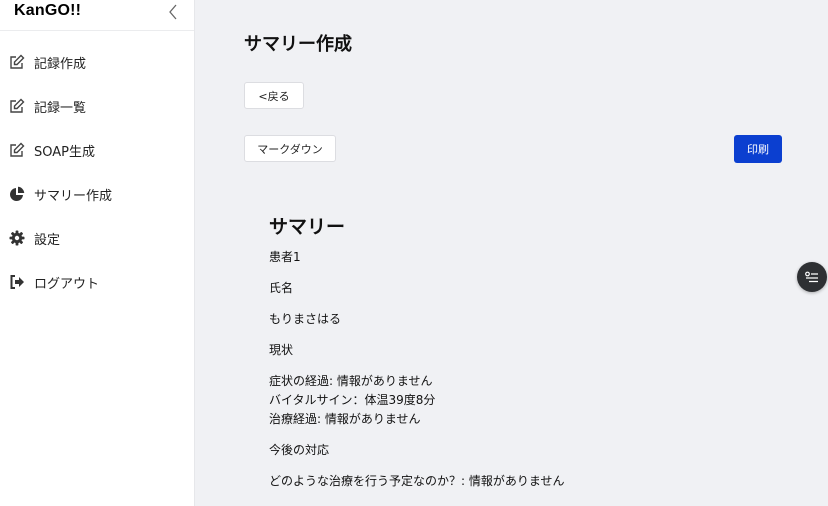 This screenshot has width=828, height=506. What do you see at coordinates (17, 282) in the screenshot?
I see `logout-icon` at bounding box center [17, 282].